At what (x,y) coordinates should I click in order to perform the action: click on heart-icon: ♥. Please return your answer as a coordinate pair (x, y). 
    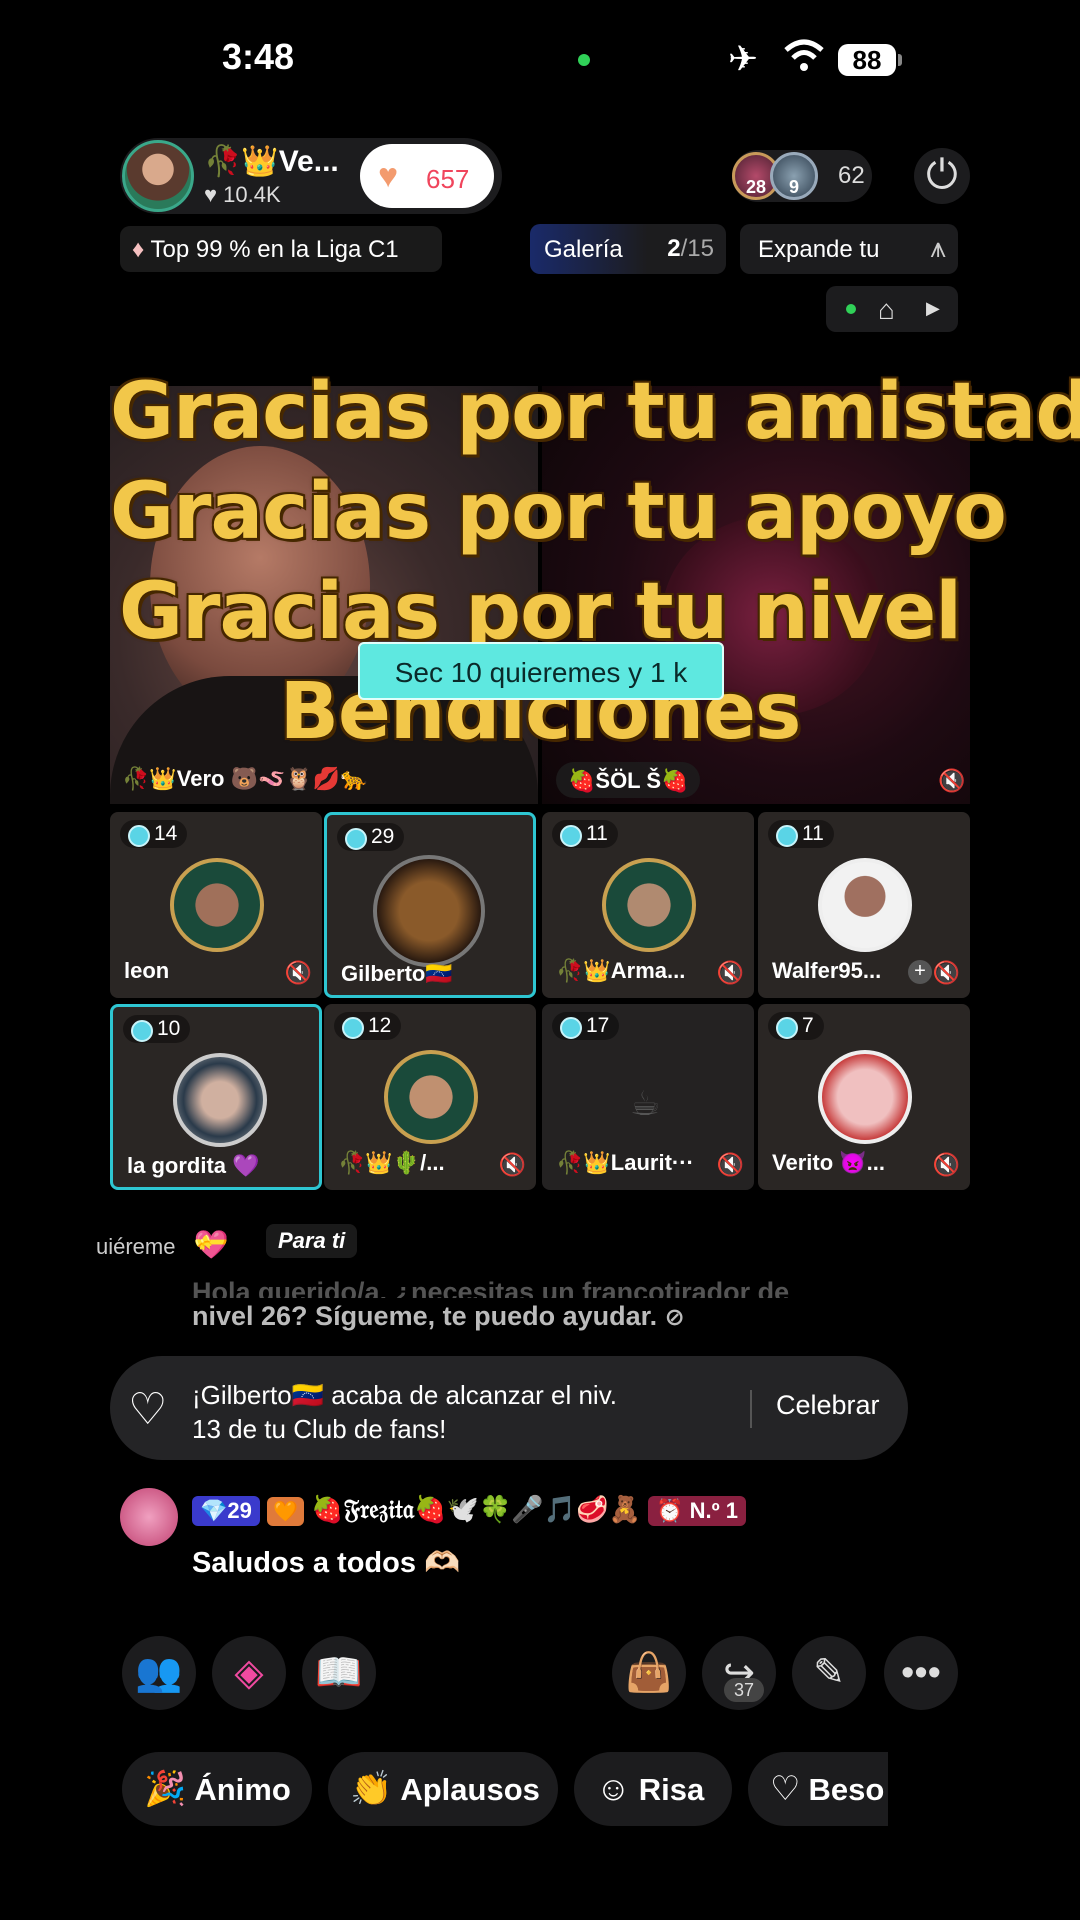
    Looking at the image, I should click on (388, 176).